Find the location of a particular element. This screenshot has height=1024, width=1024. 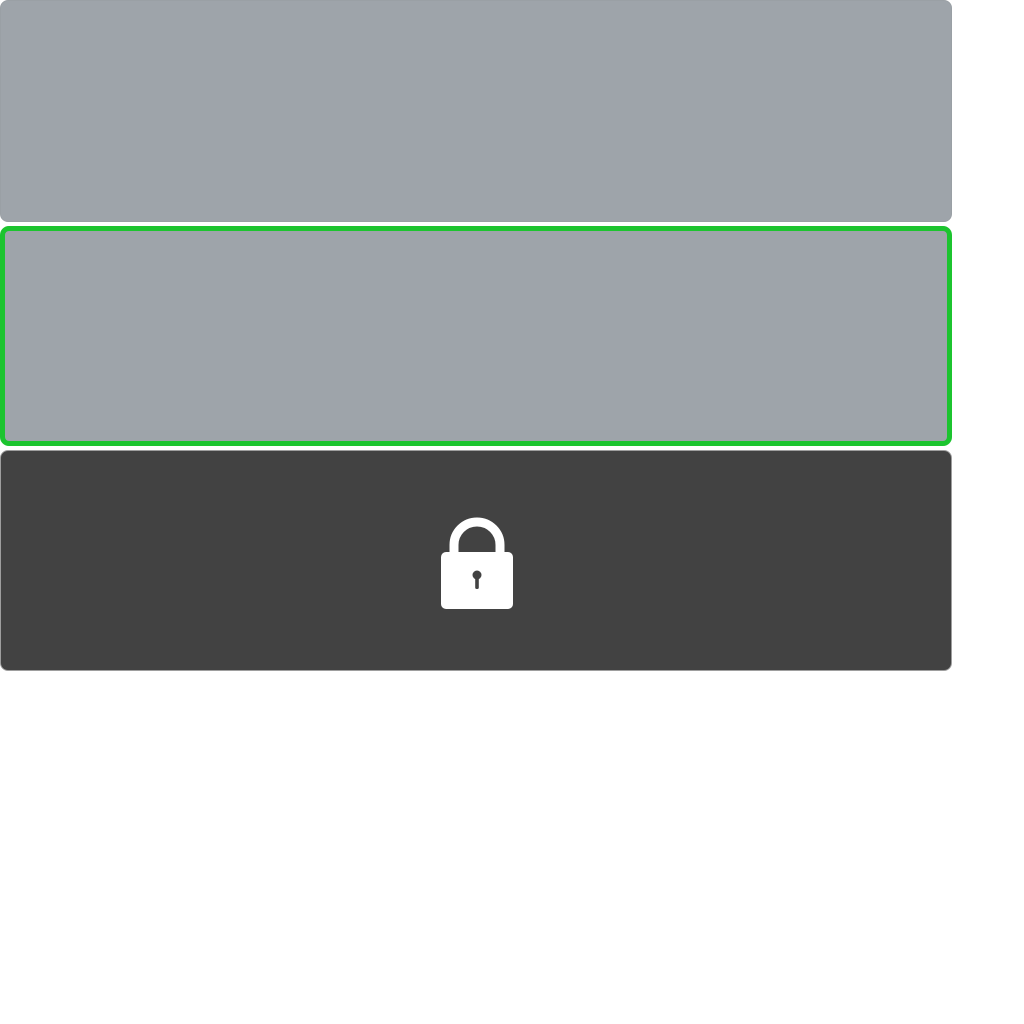

lock-icon is located at coordinates (477, 563).